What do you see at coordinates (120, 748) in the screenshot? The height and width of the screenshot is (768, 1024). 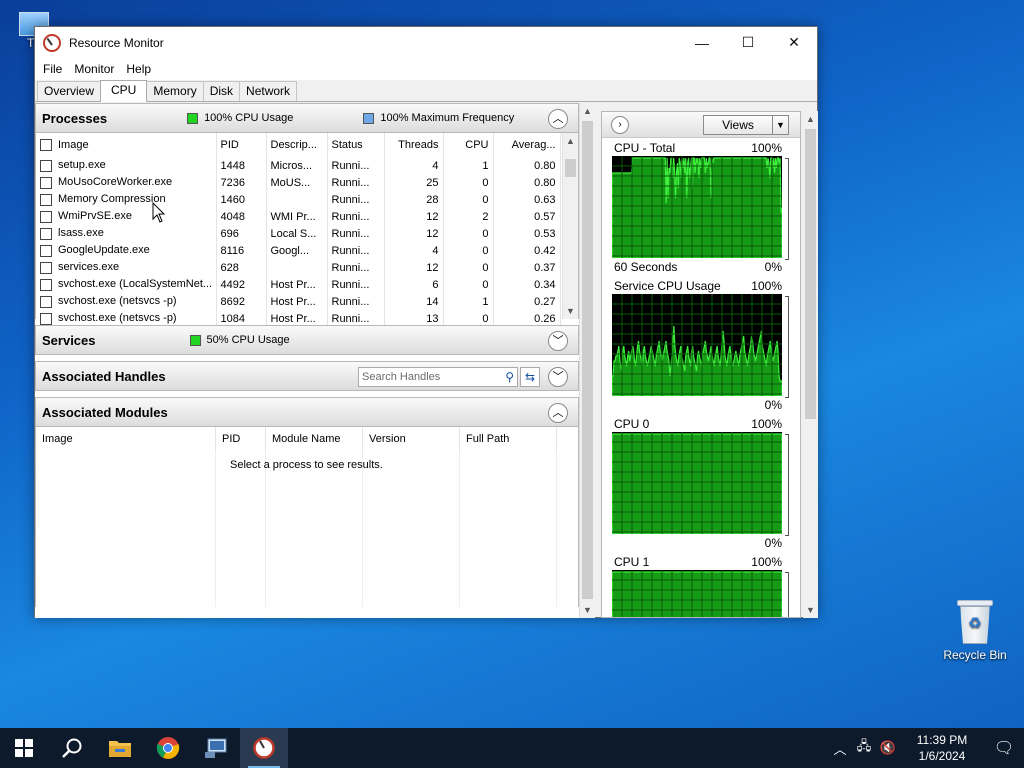 I see `file-explorer-button` at bounding box center [120, 748].